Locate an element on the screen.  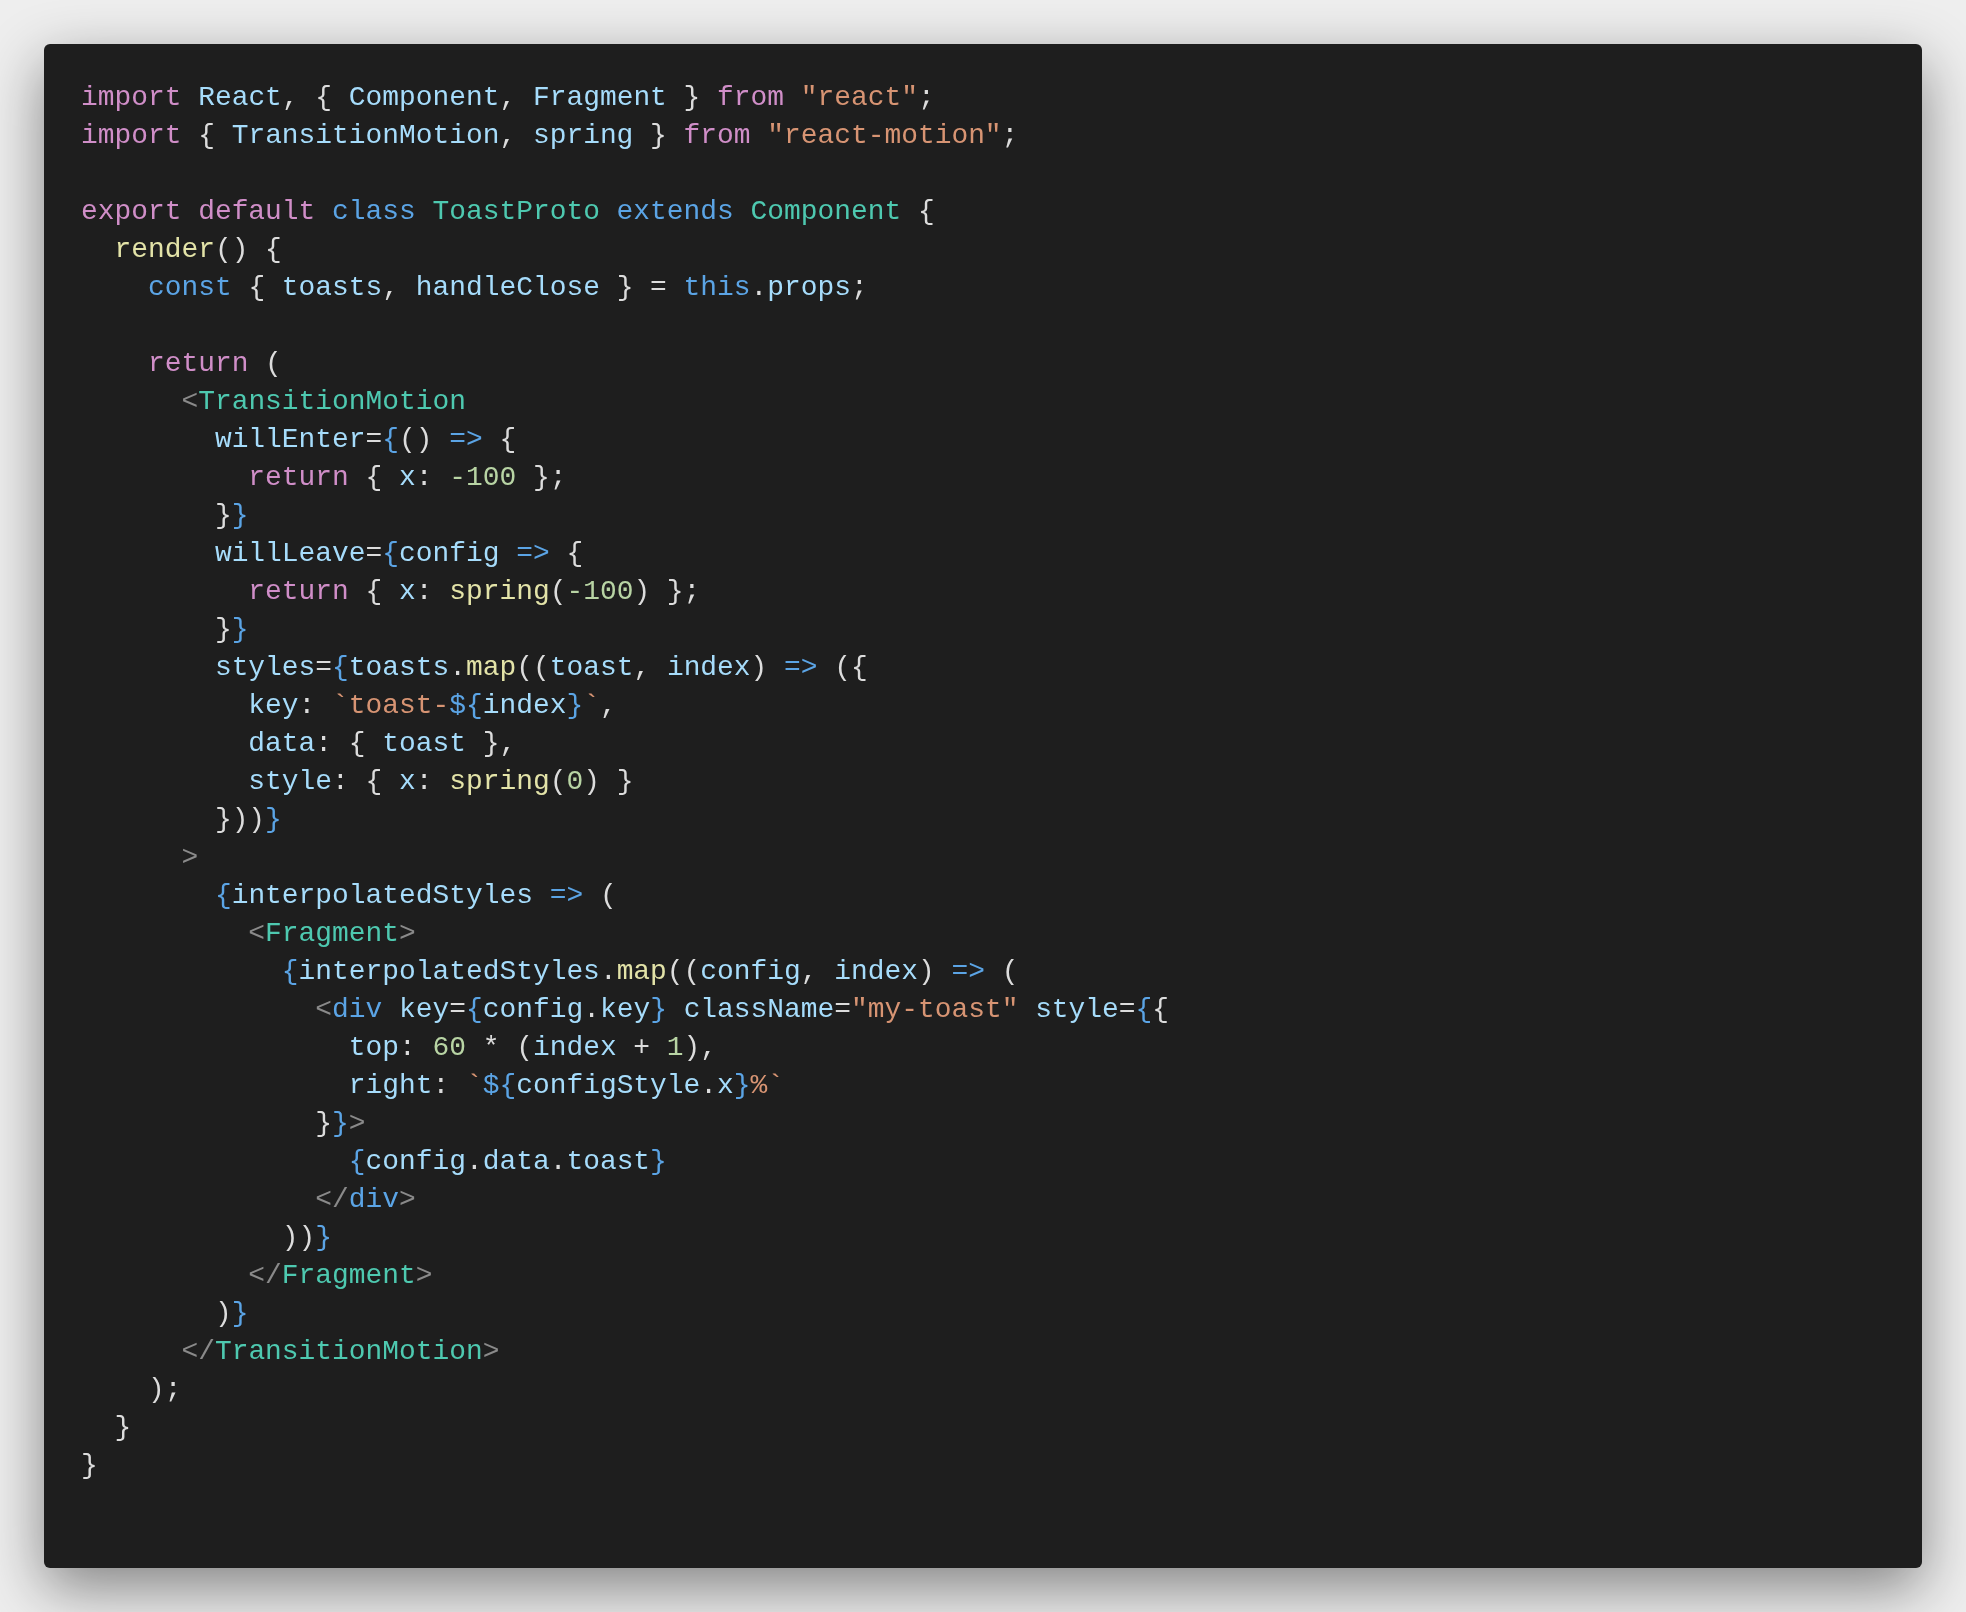
code-line: return { x: spring(-100) }; is located at coordinates (474, 591).